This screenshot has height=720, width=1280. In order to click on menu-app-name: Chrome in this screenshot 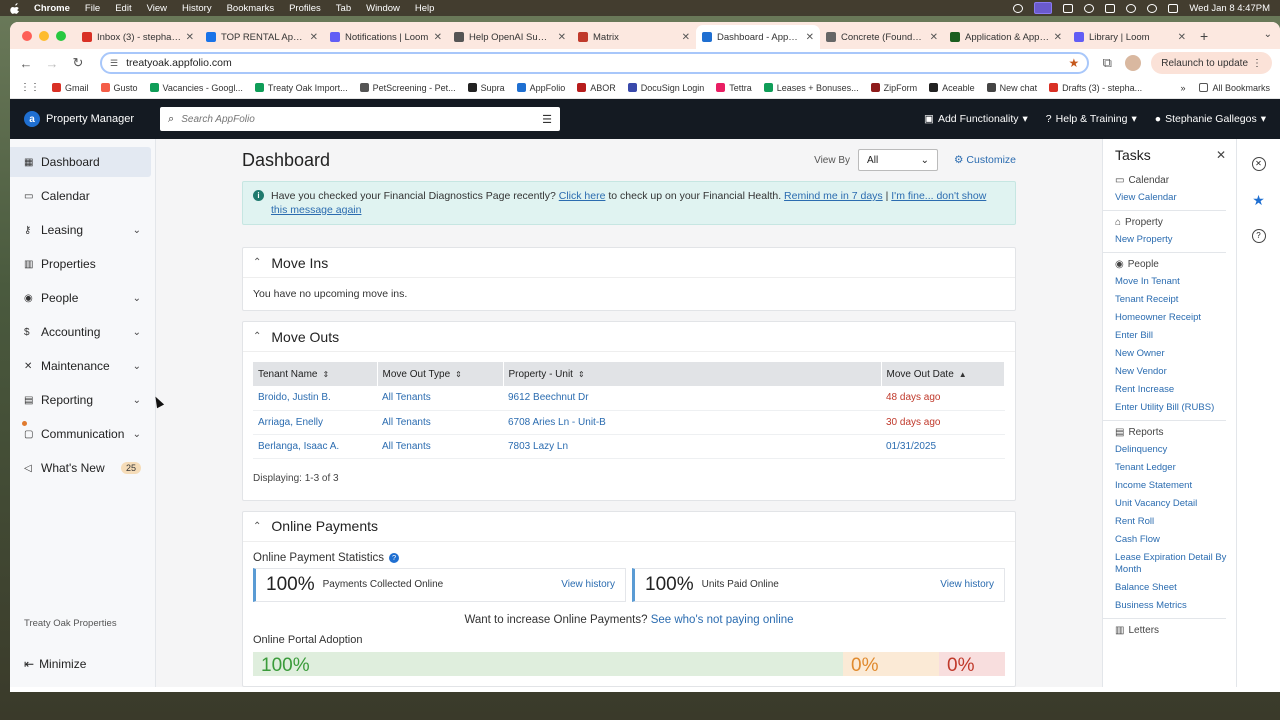, I will do `click(52, 8)`.